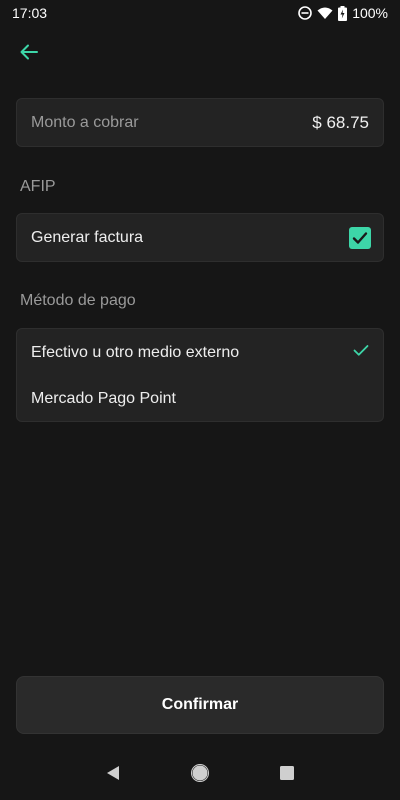 This screenshot has width=400, height=800. I want to click on status-bar: 17:03 100%, so click(200, 13).